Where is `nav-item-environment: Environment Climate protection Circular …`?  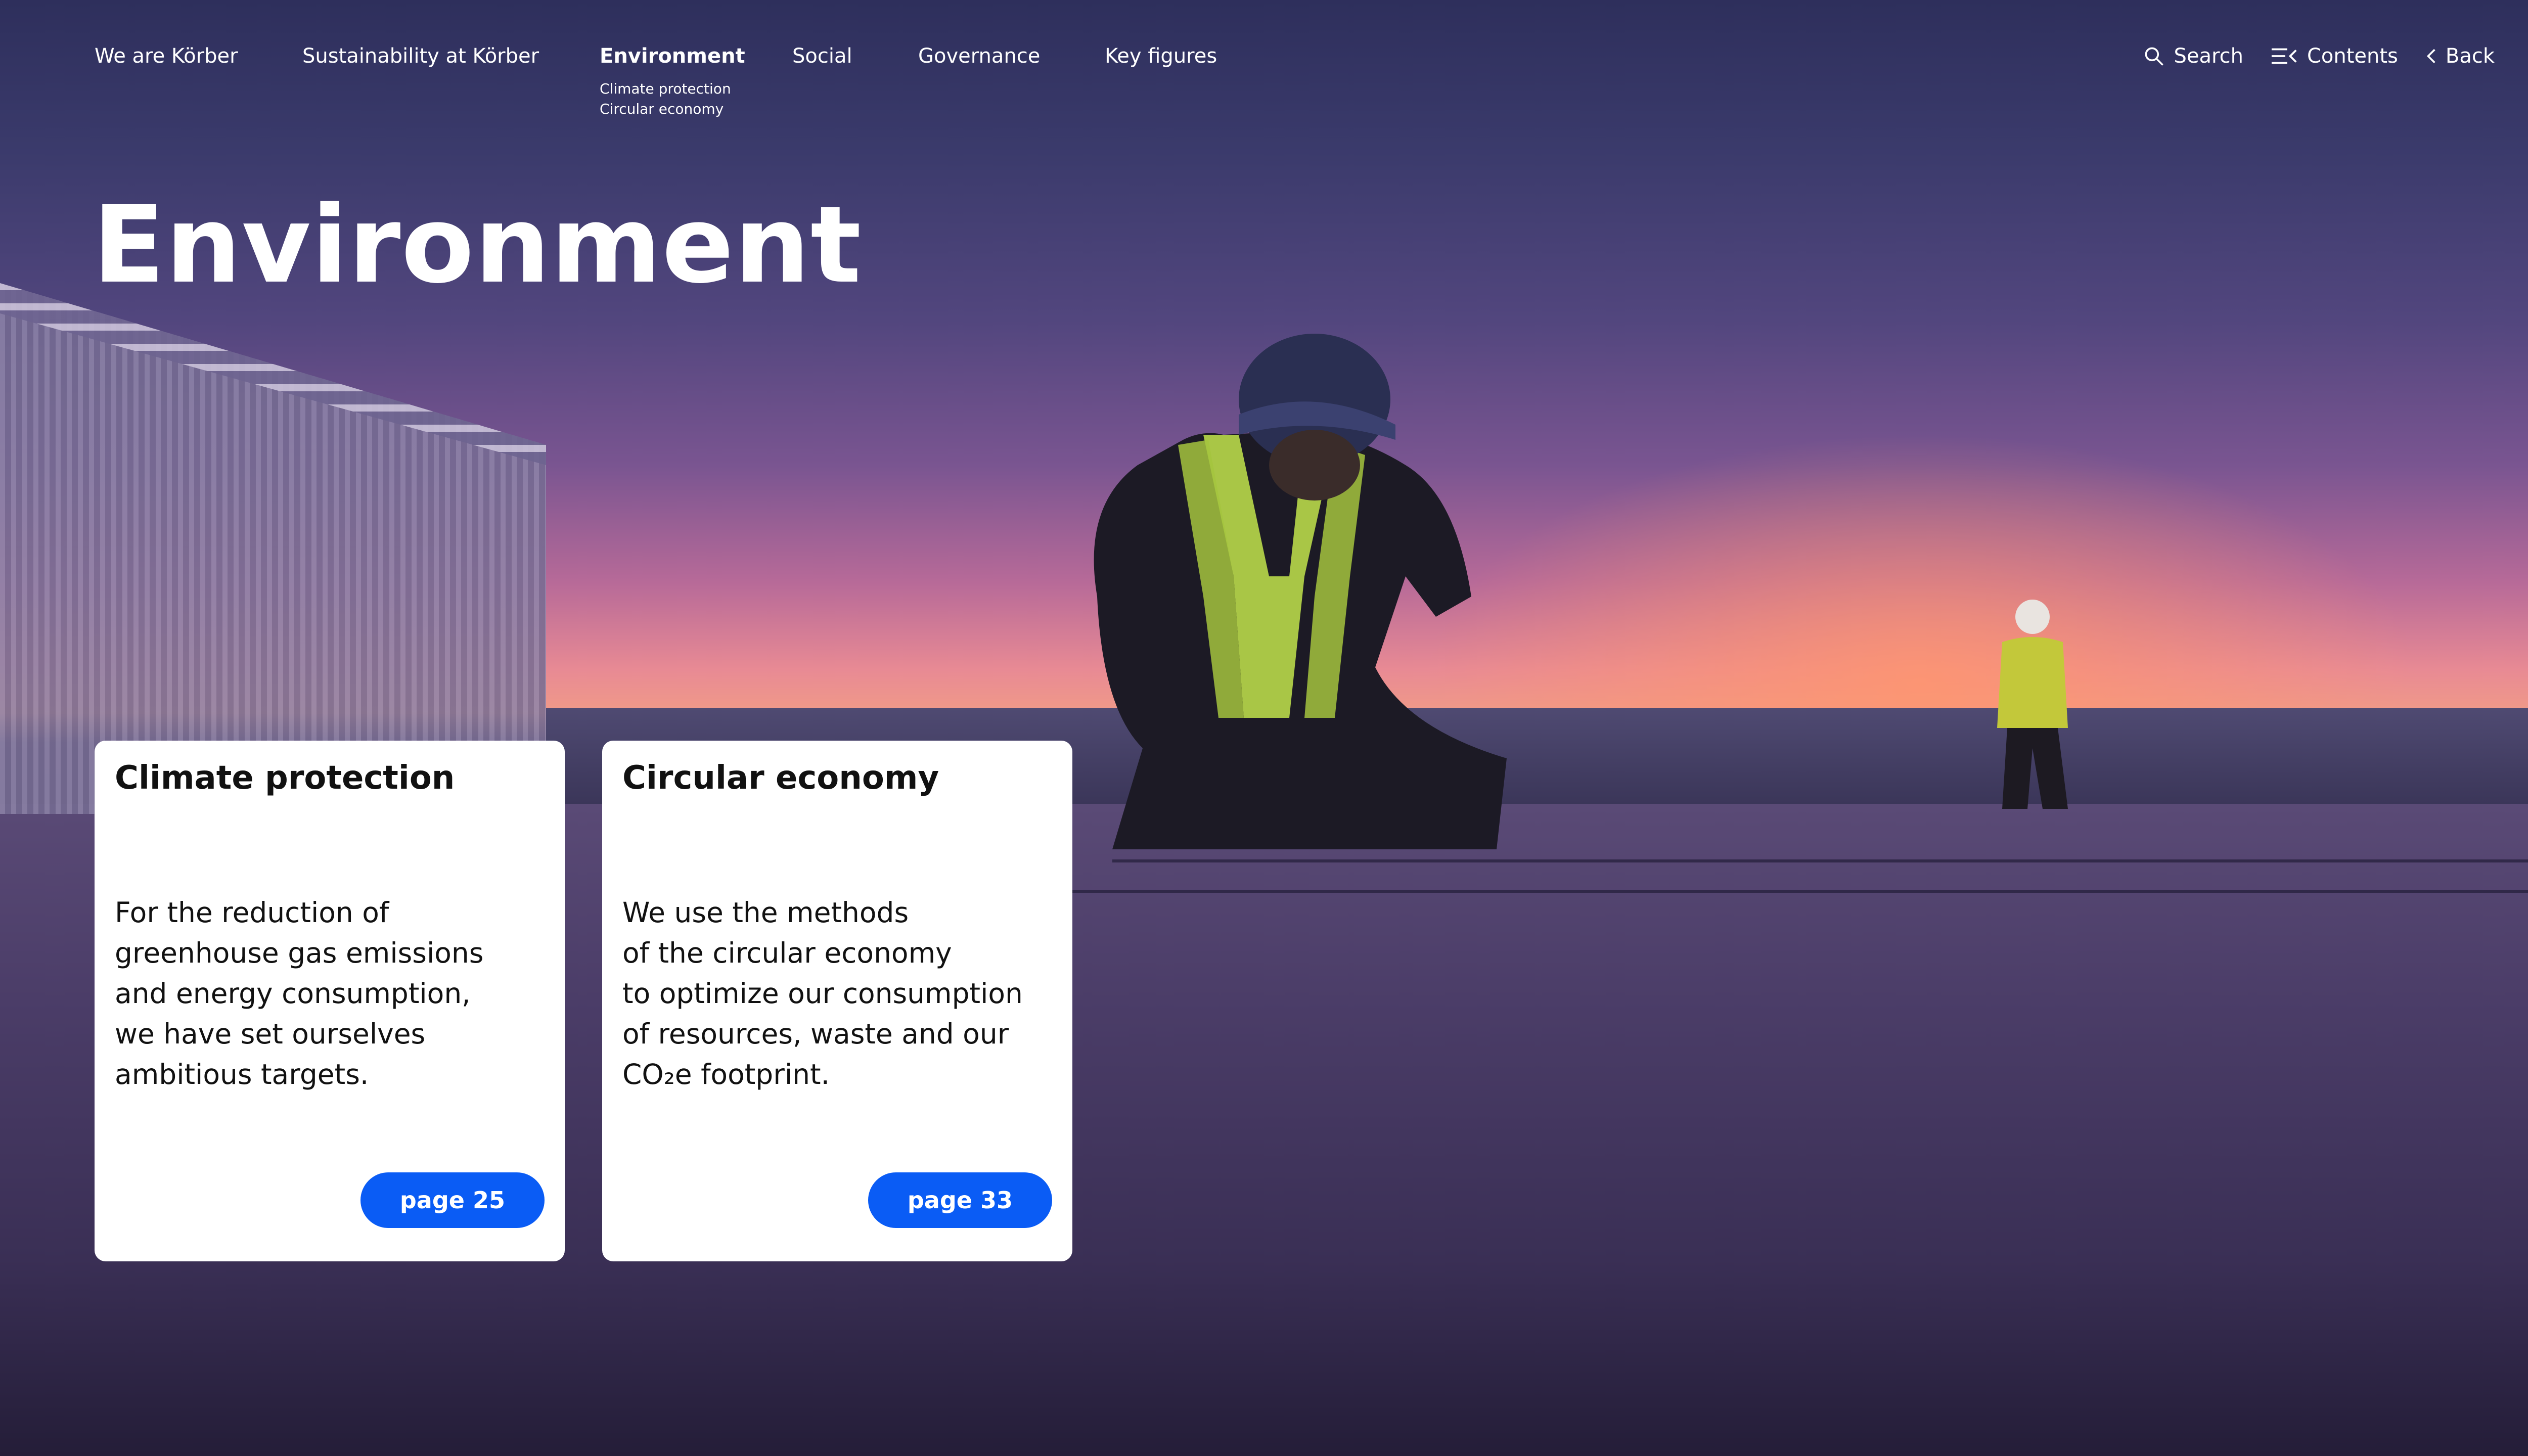
nav-item-environment: Environment Climate protection Circular … is located at coordinates (673, 81).